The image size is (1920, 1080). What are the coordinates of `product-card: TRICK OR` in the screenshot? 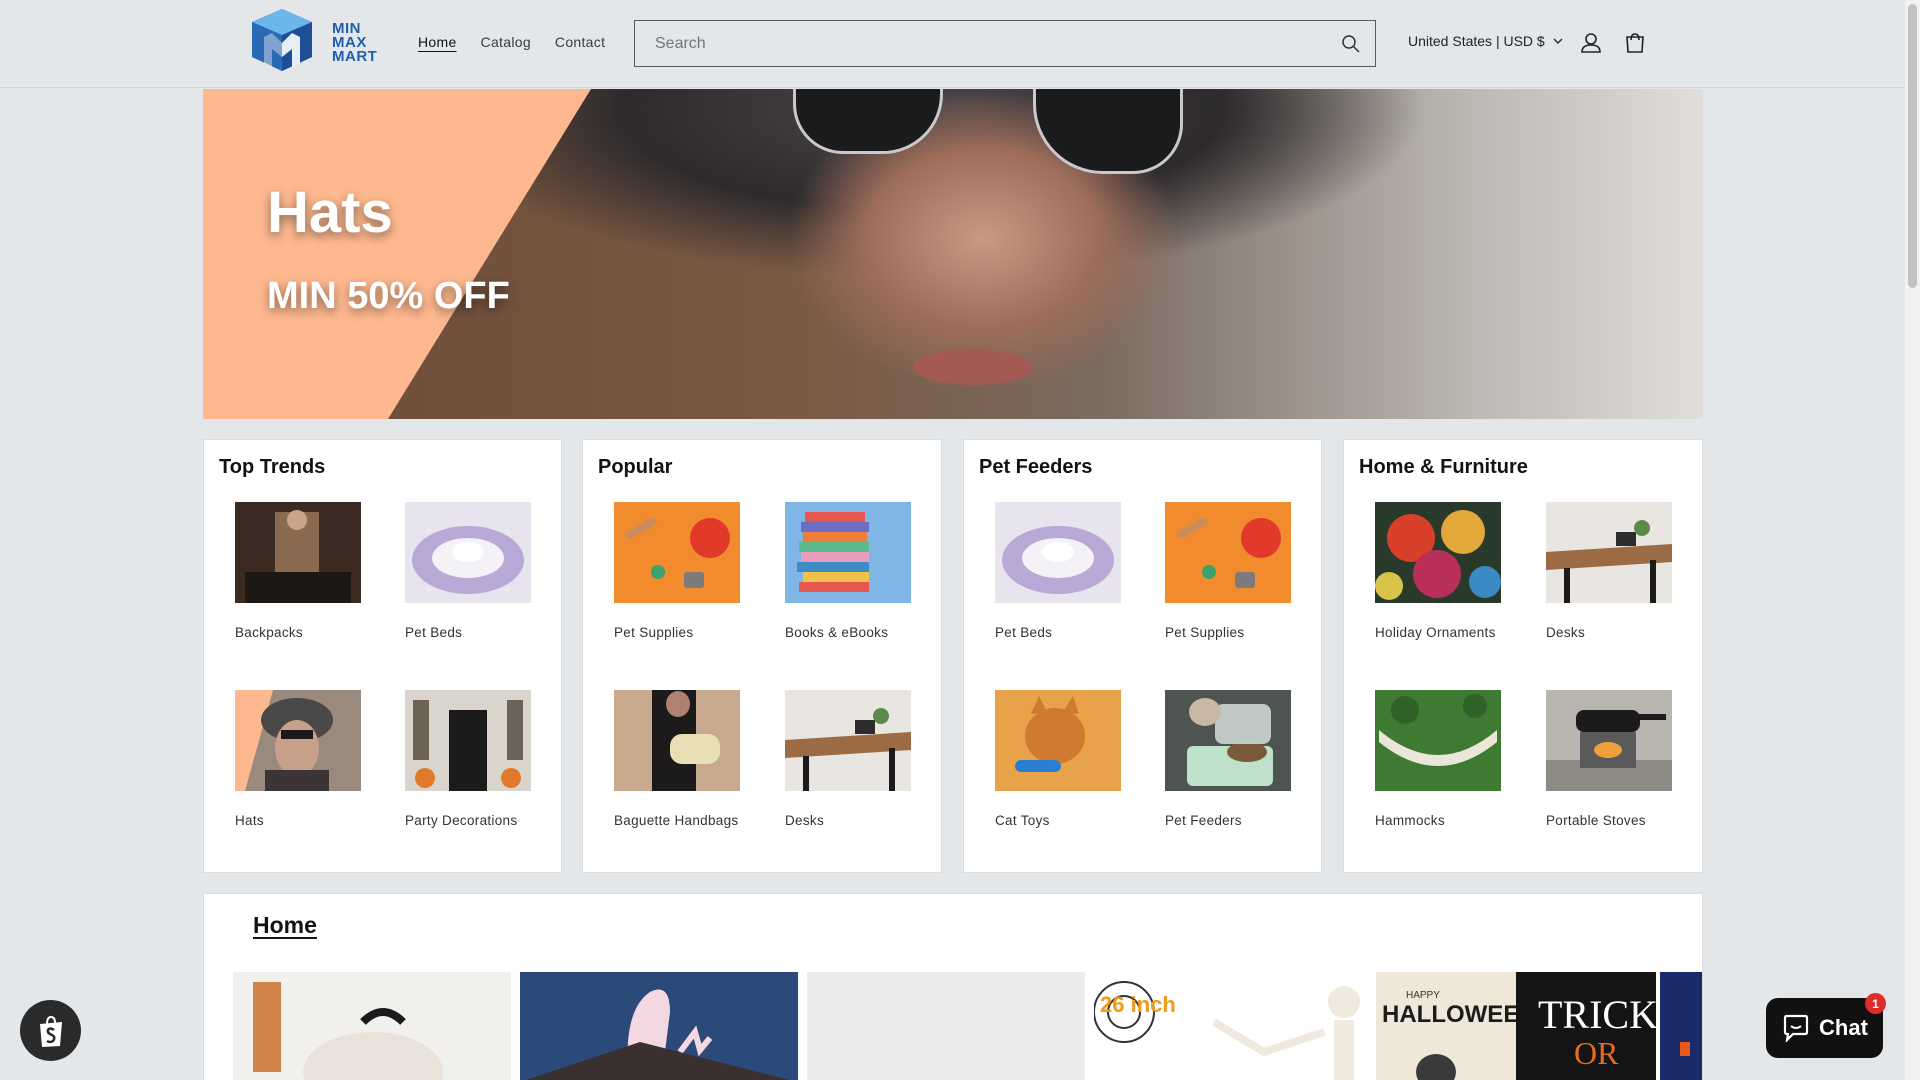 It's located at (1586, 1026).